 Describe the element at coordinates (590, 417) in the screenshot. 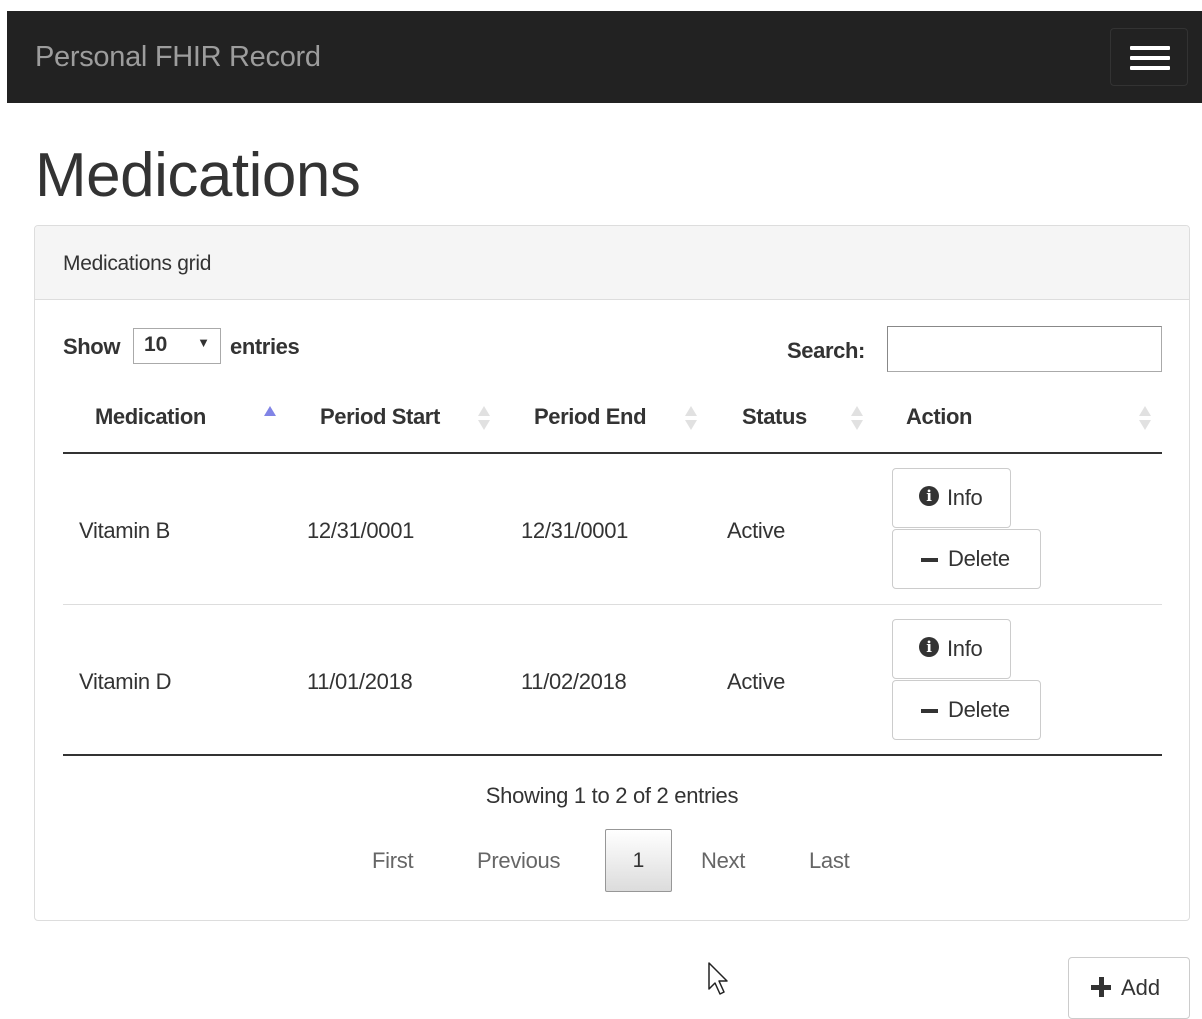

I see `column-header-period-end: Period End` at that location.